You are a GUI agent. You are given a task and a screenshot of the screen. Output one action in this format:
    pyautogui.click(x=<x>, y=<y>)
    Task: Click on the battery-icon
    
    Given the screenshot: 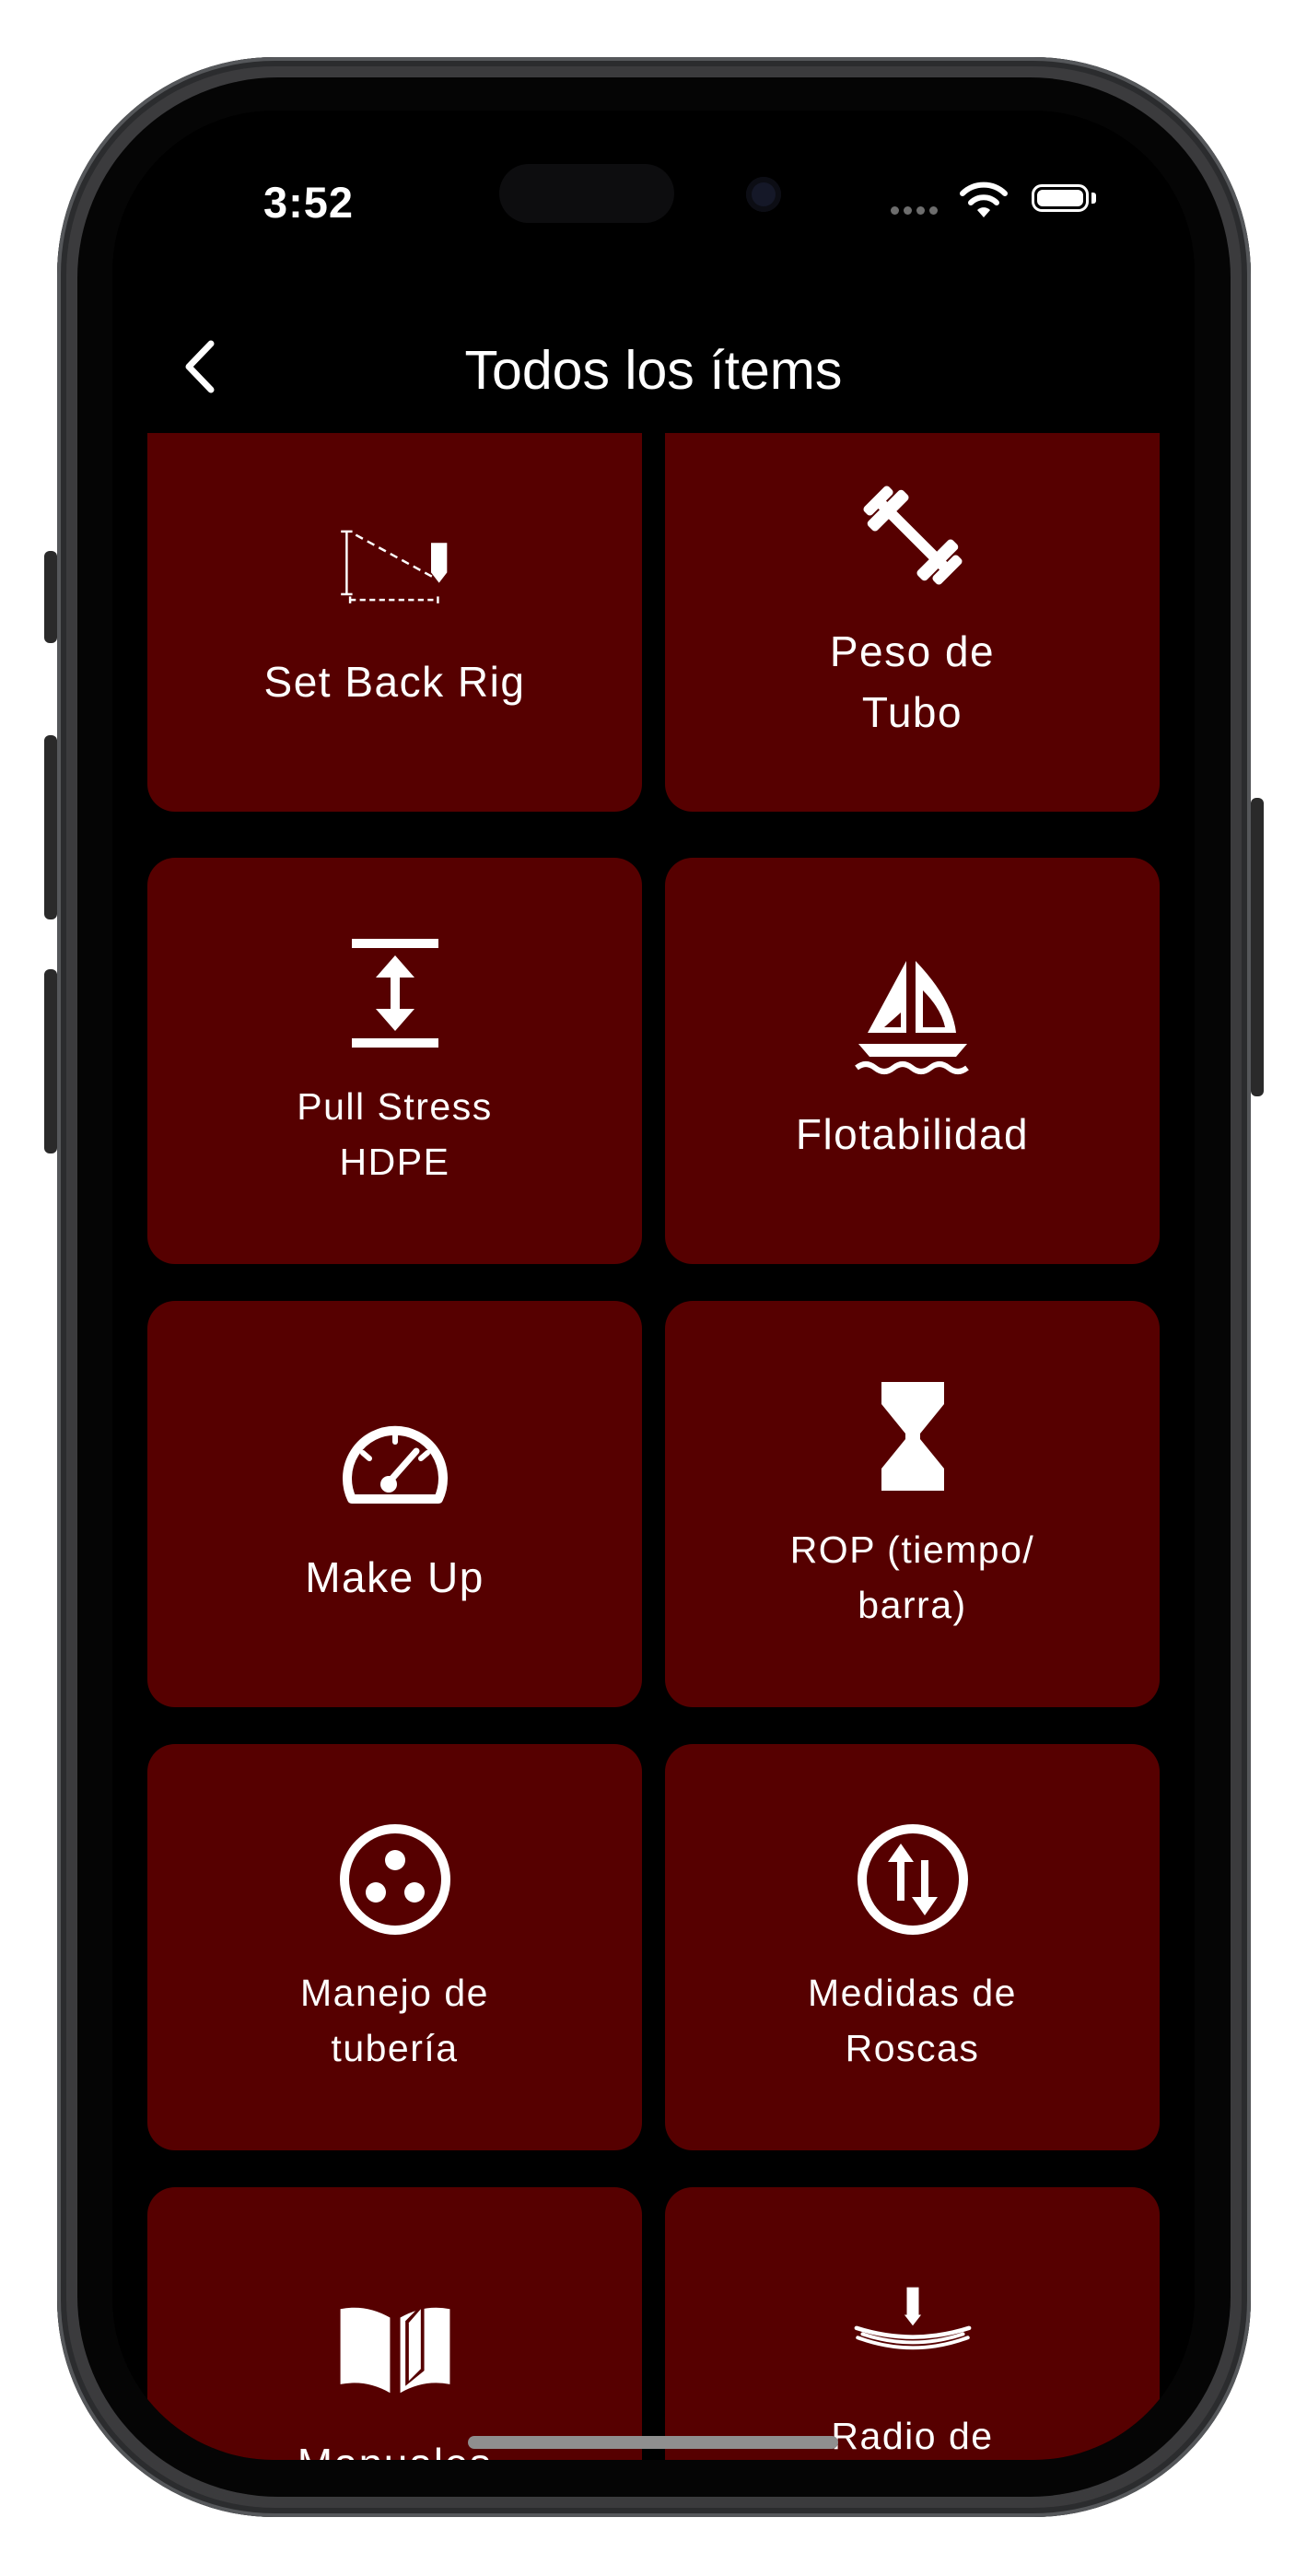 What is the action you would take?
    pyautogui.click(x=1061, y=198)
    